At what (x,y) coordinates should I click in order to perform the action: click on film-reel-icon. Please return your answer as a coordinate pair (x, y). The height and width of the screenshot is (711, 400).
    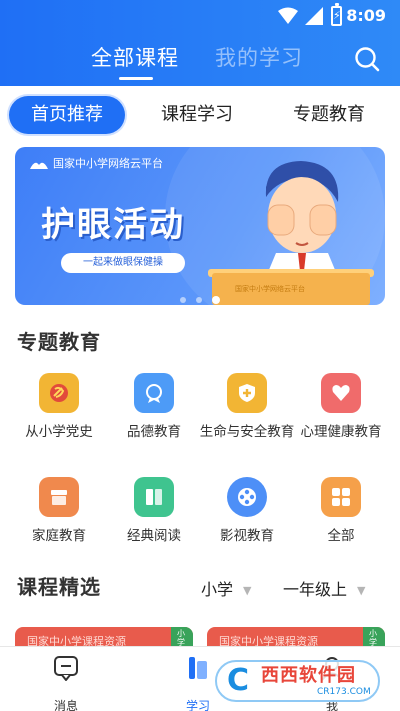
    Looking at the image, I should click on (247, 497).